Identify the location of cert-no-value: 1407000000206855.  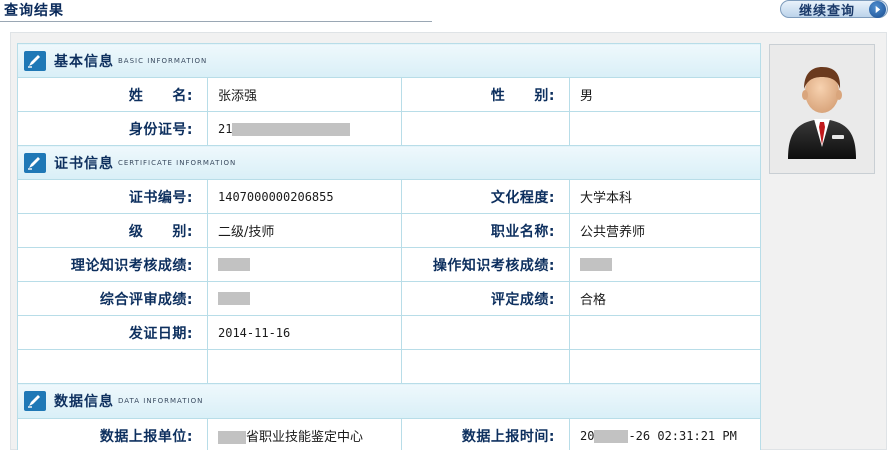
(304, 196).